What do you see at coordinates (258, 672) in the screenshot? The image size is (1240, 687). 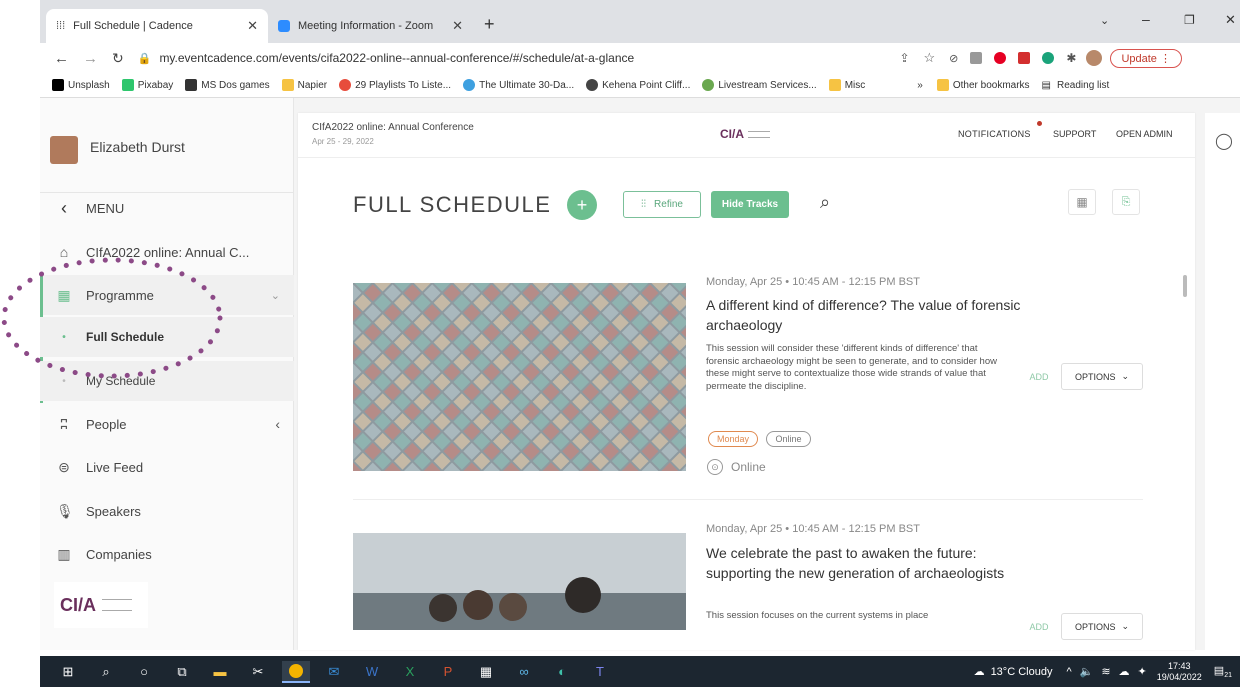 I see `snip-icon: ✂` at bounding box center [258, 672].